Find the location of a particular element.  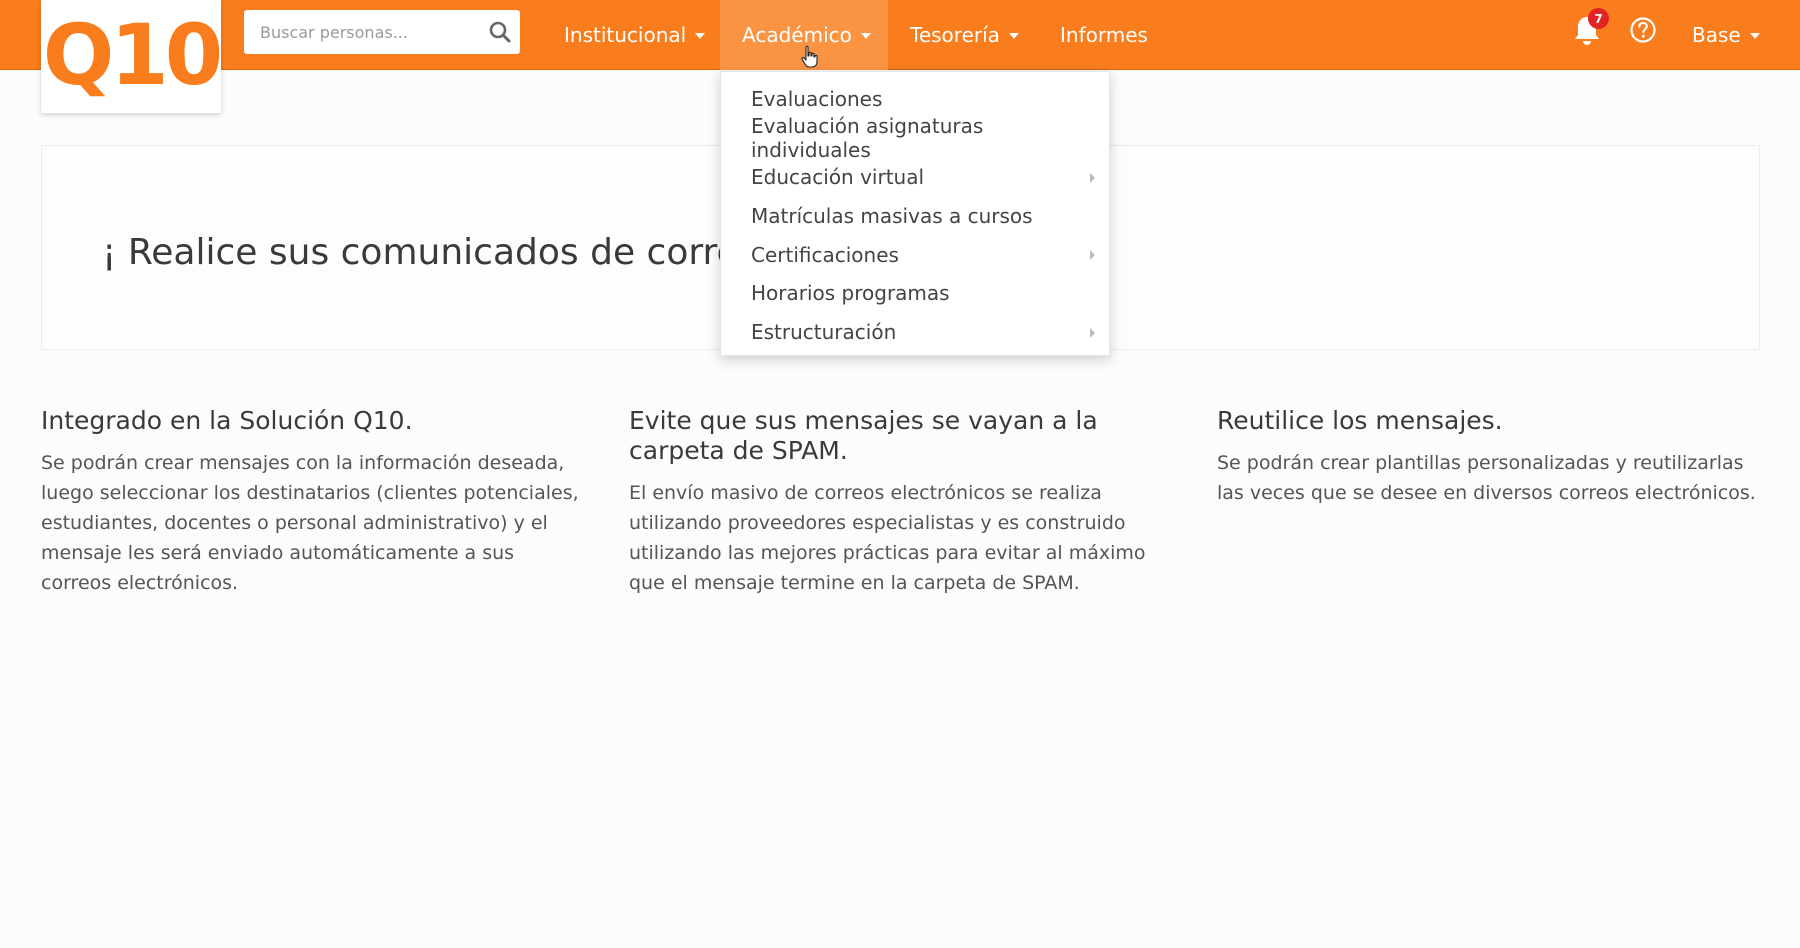

nav-base-label: Base is located at coordinates (1716, 35).